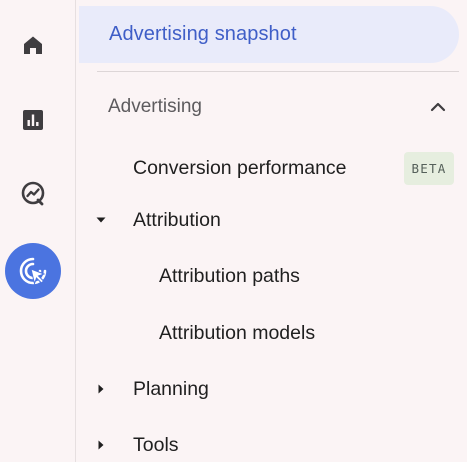 This screenshot has width=467, height=462. What do you see at coordinates (203, 34) in the screenshot?
I see `advertising-snapshot-label: Advertising snapshot` at bounding box center [203, 34].